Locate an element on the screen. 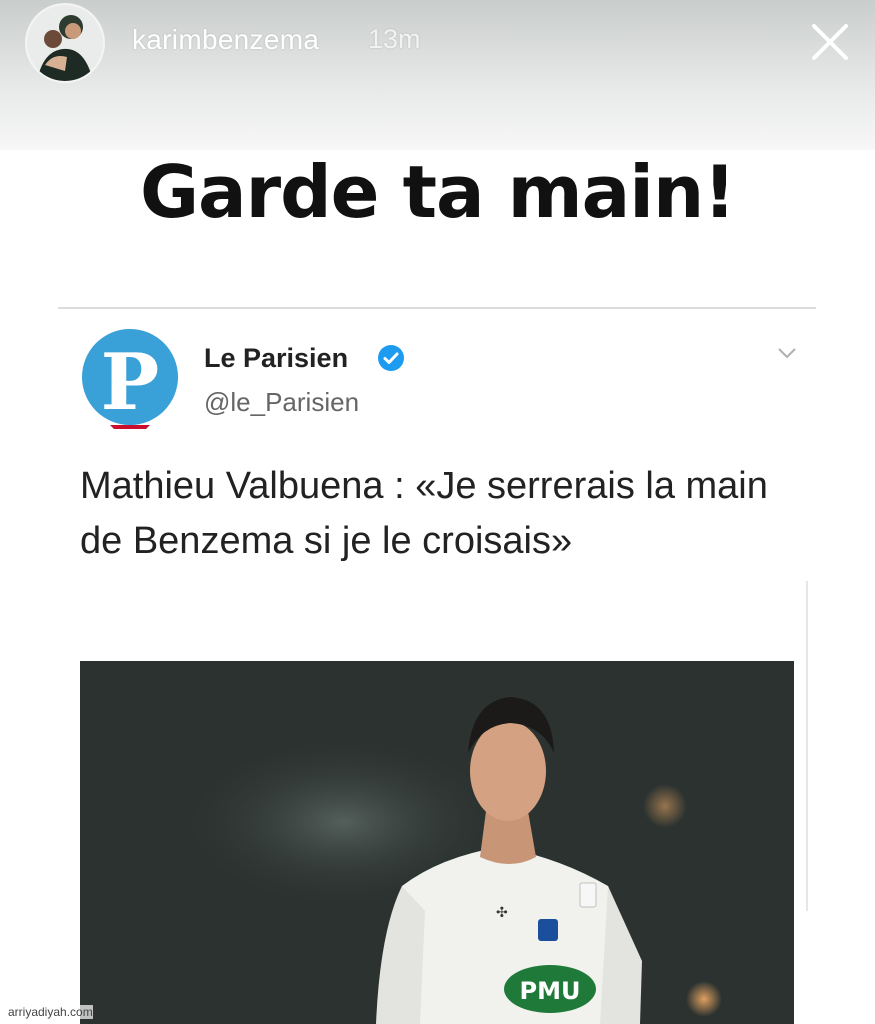  tweet-display-name: Le Parisien is located at coordinates (276, 358).